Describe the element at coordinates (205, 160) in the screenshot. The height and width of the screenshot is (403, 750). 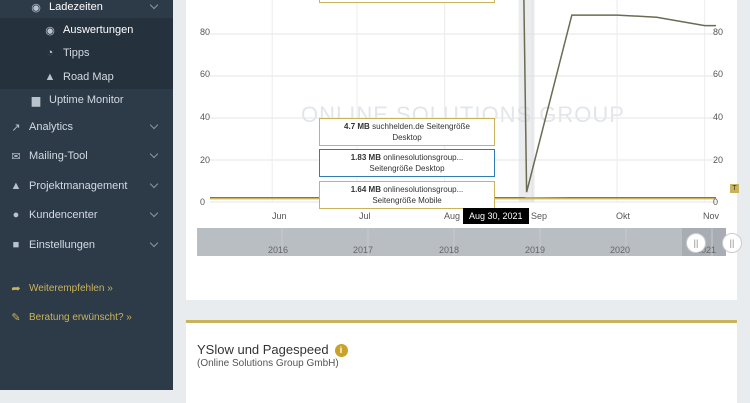
I see `y-tick-label: 20` at that location.